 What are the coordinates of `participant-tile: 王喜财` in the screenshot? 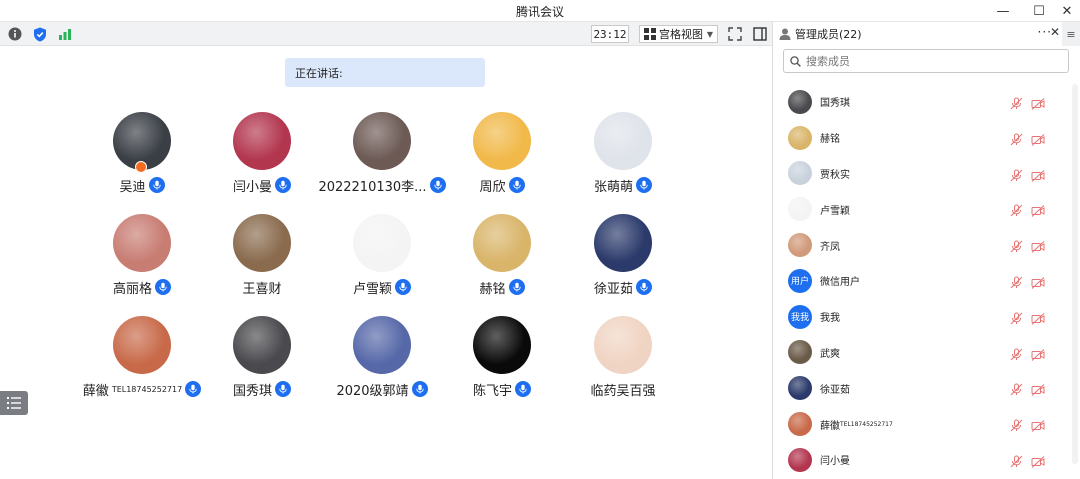 It's located at (262, 255).